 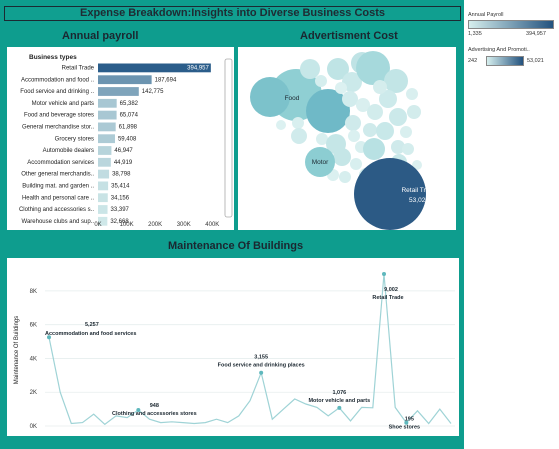 I want to click on advertising-legend-title: Advertising And Promoti.., so click(x=499, y=50).